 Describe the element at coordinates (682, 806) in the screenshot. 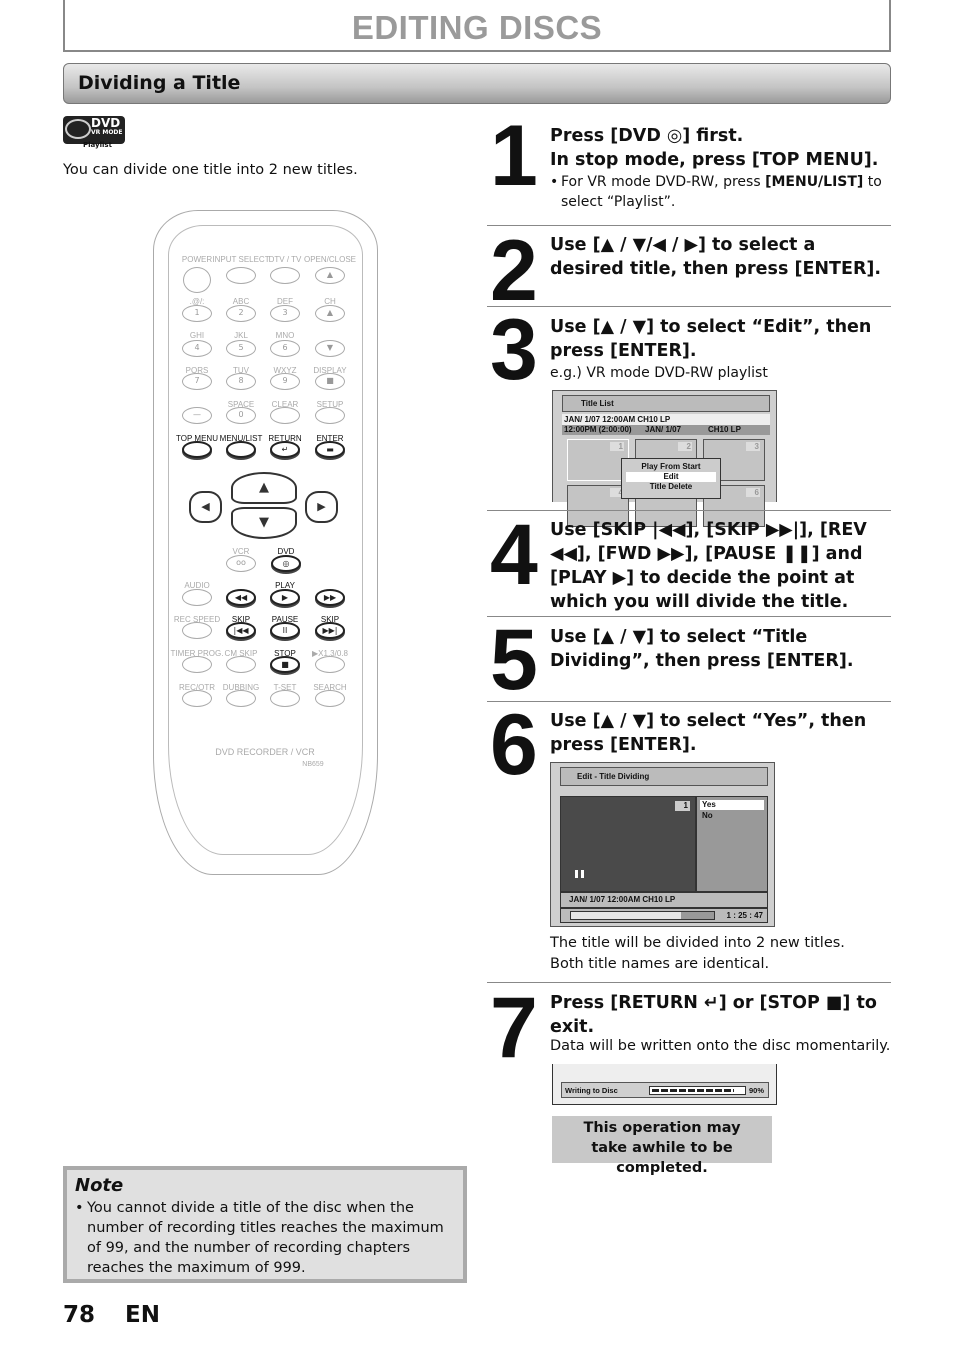

I see `thumb-number: 1` at that location.